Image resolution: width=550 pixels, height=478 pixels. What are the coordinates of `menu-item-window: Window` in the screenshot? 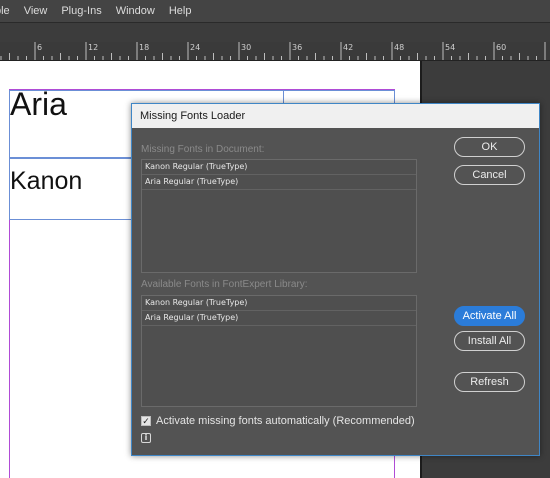 It's located at (135, 11).